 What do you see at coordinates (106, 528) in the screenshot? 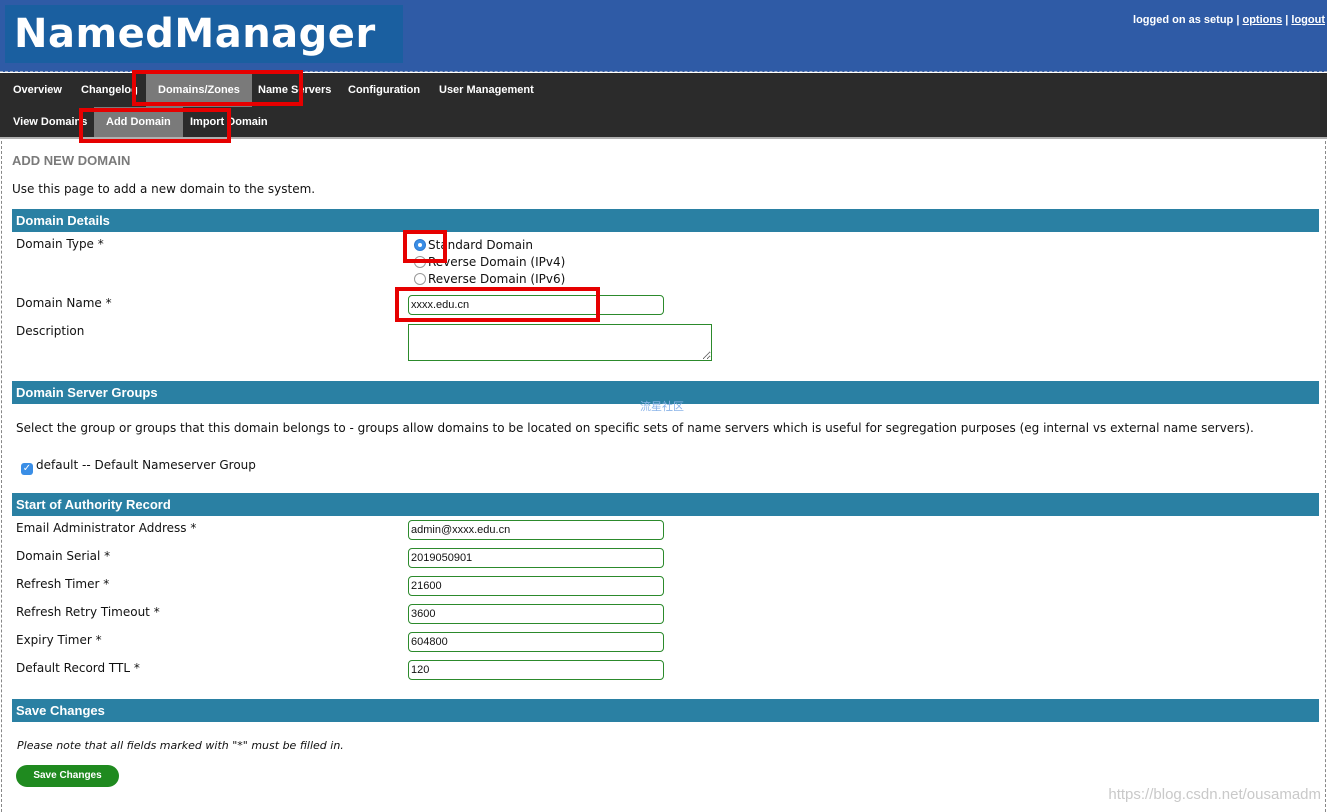
I see `soa-email-label: Email Administrator Address *` at bounding box center [106, 528].